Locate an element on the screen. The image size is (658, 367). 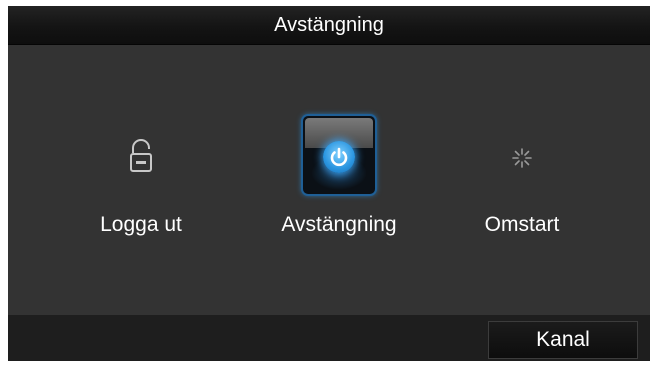
power-button is located at coordinates (339, 155).